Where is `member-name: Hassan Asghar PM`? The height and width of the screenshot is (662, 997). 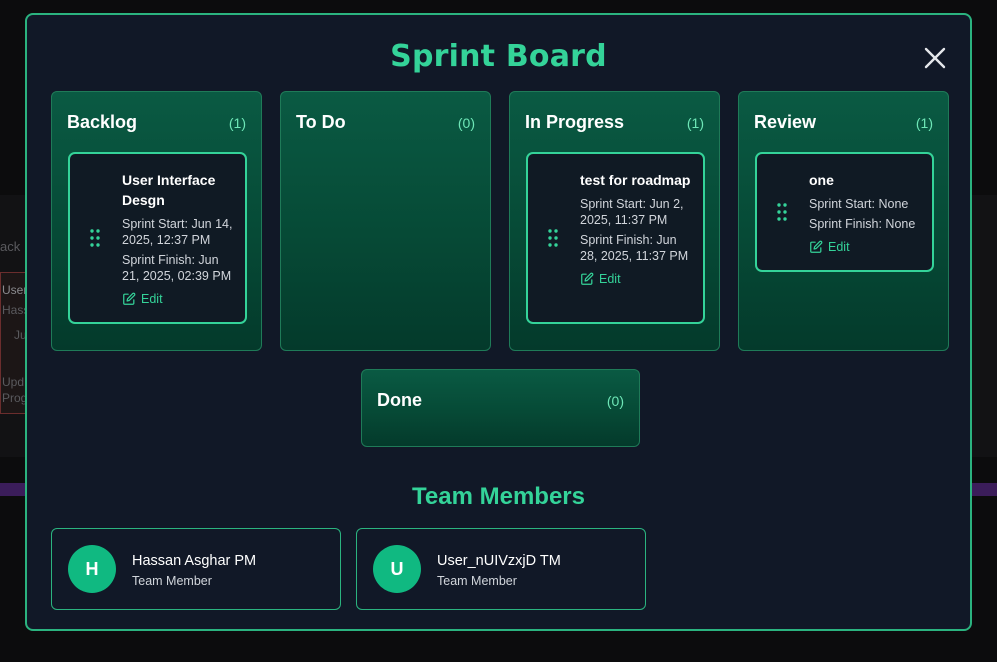 member-name: Hassan Asghar PM is located at coordinates (194, 561).